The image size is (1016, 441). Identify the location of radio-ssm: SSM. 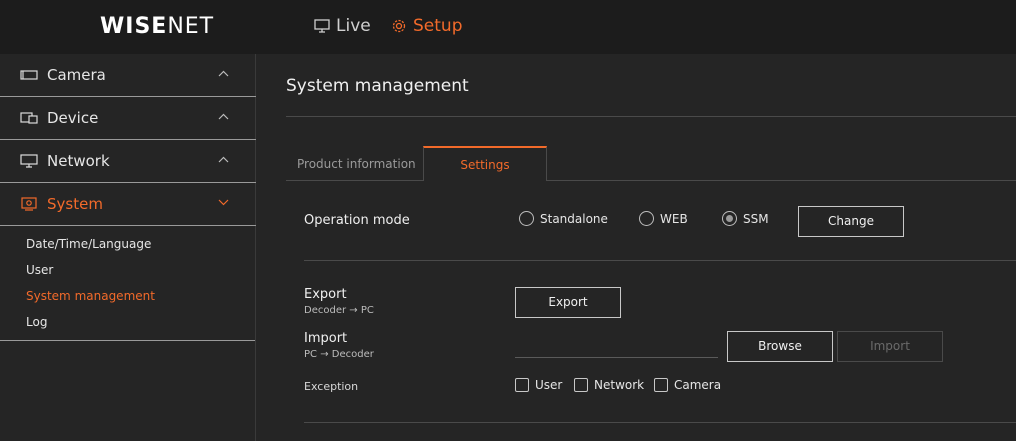
(745, 218).